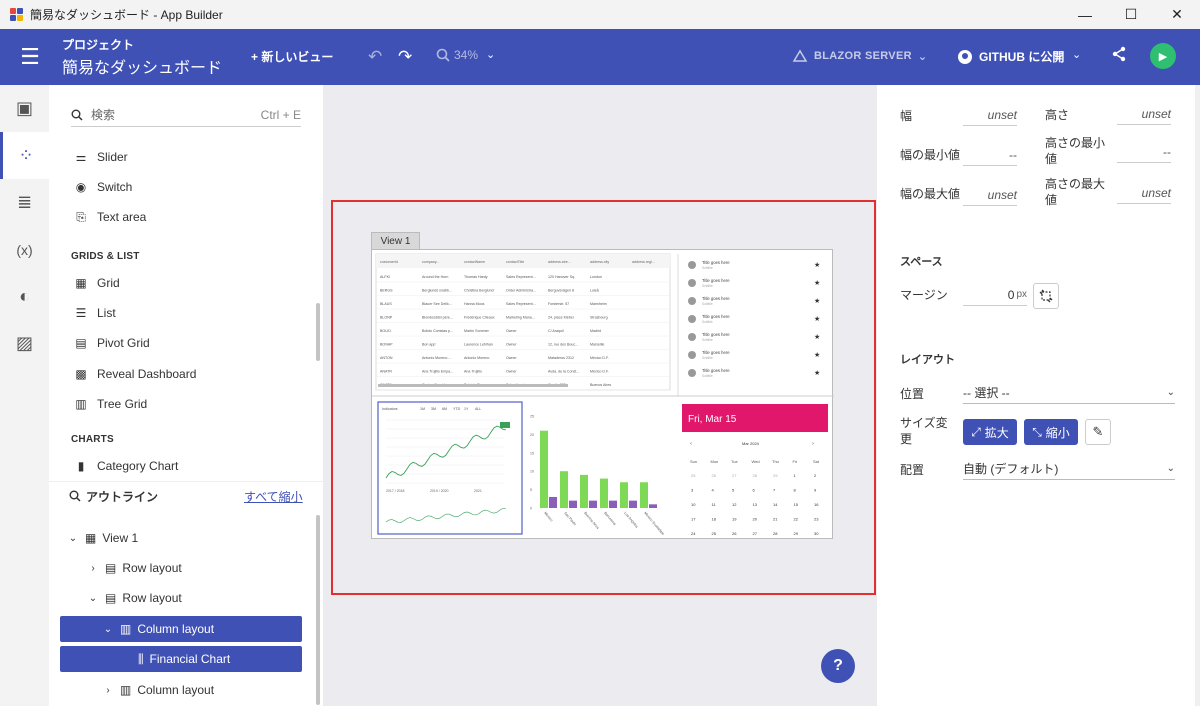 Image resolution: width=1200 pixels, height=706 pixels. Describe the element at coordinates (181, 629) in the screenshot. I see `outline-item-column-layout-selected: ⌄ ▥ Column layout` at that location.